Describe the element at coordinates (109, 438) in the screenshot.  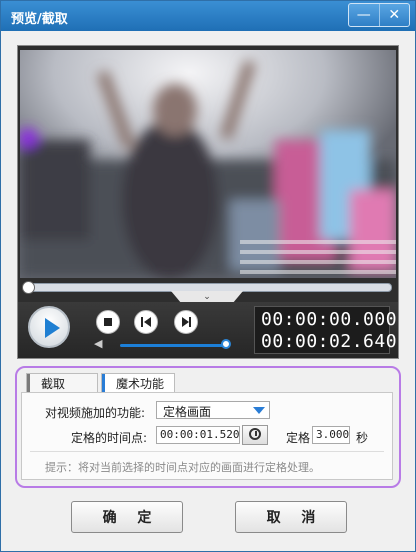
I see `time-point-label: 定格的时间点:` at that location.